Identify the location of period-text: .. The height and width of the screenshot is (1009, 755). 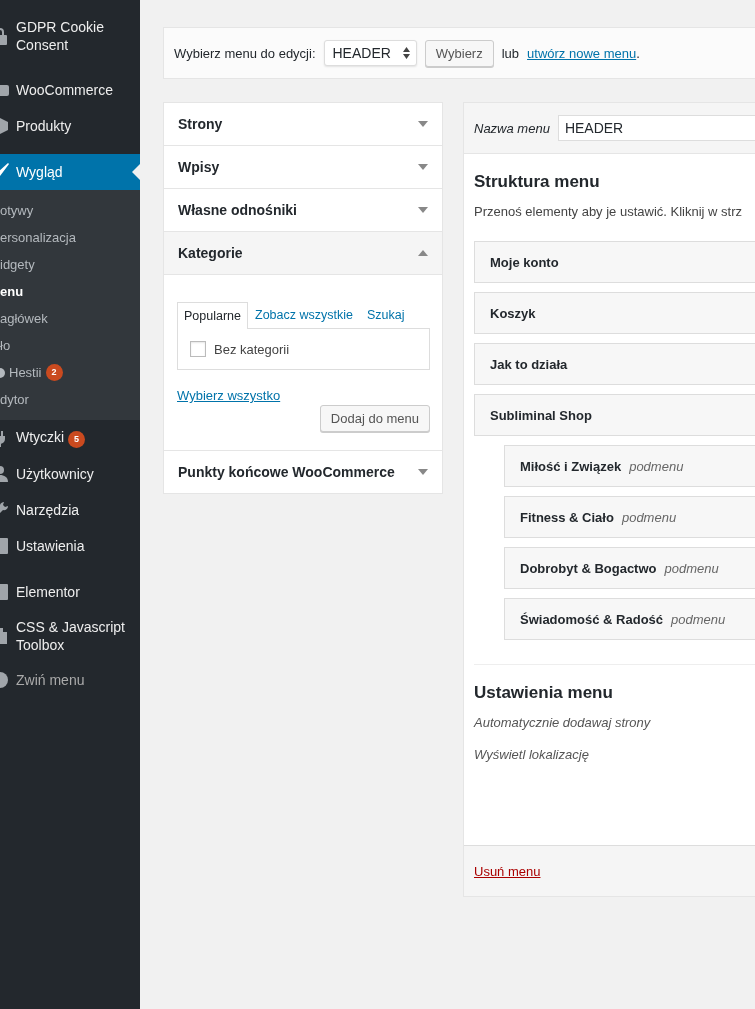
(638, 53).